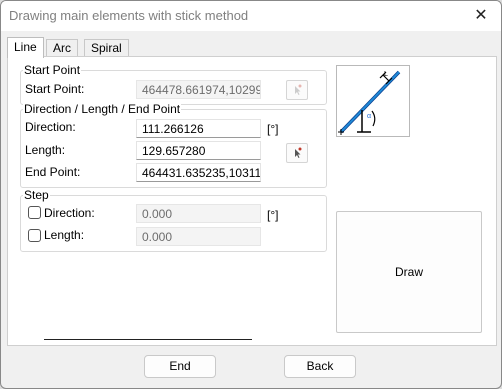 The width and height of the screenshot is (502, 389). Describe the element at coordinates (129, 15) in the screenshot. I see `window-title: Drawing main elements with stick method` at that location.